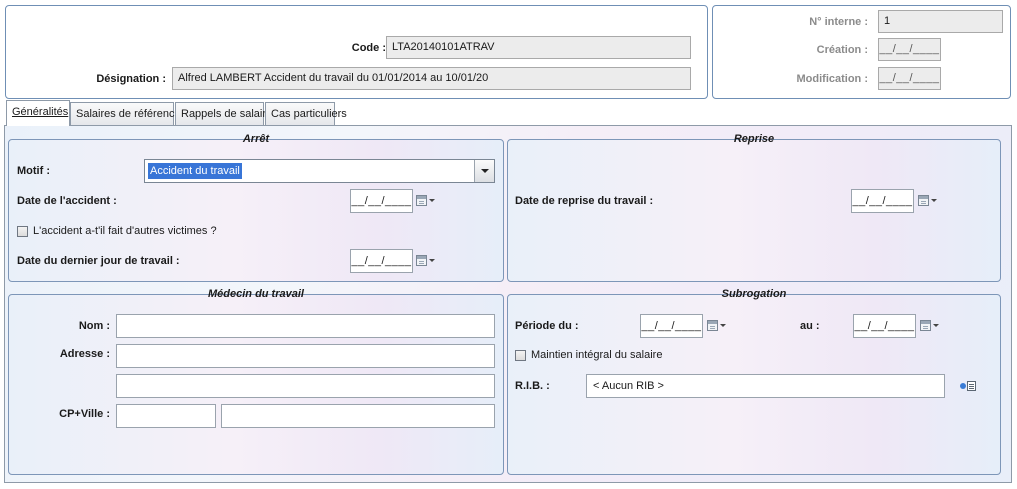  Describe the element at coordinates (305, 386) in the screenshot. I see `adresse-line2-field` at that location.